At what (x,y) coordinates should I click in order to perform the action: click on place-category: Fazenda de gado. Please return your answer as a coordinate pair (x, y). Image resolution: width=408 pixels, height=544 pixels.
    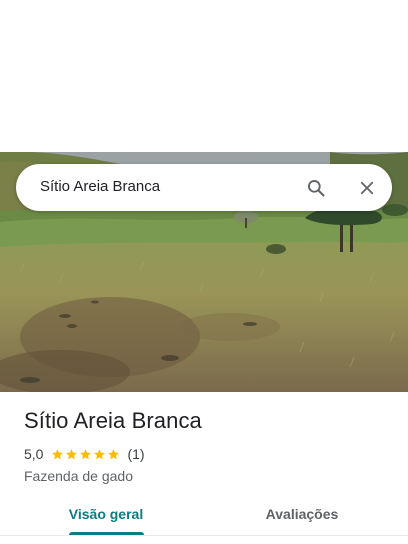
    Looking at the image, I should click on (208, 476).